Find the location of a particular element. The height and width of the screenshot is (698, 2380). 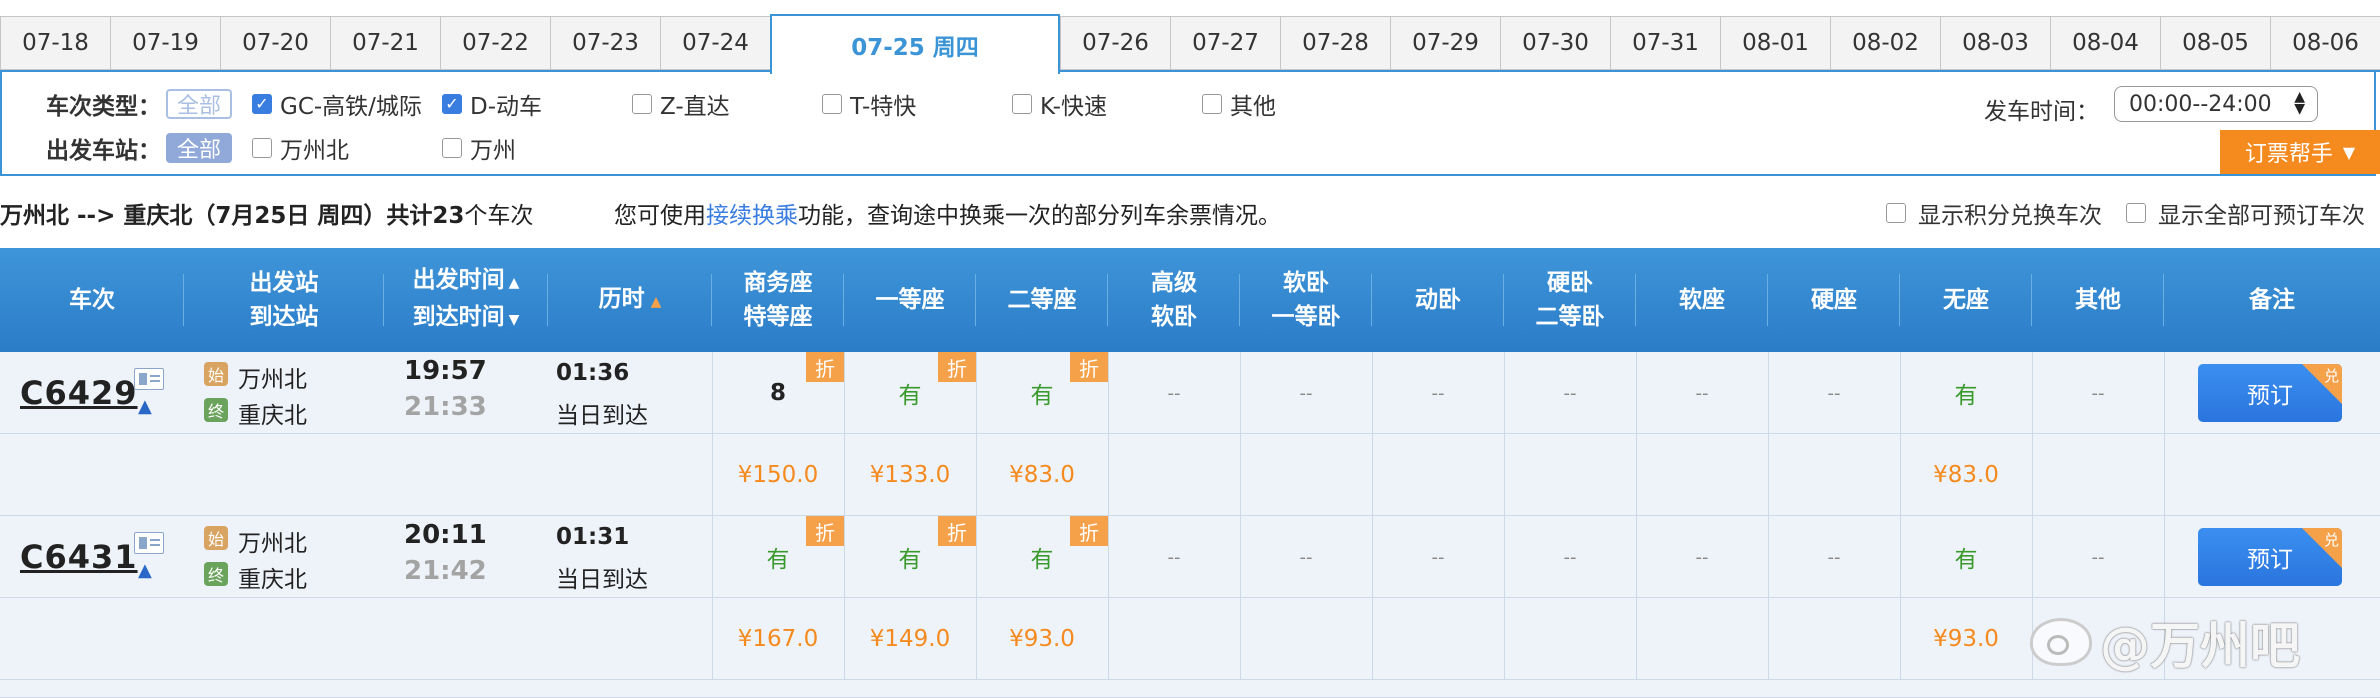

station-wanzhoubei-checkbox: 万州北 is located at coordinates (300, 148).